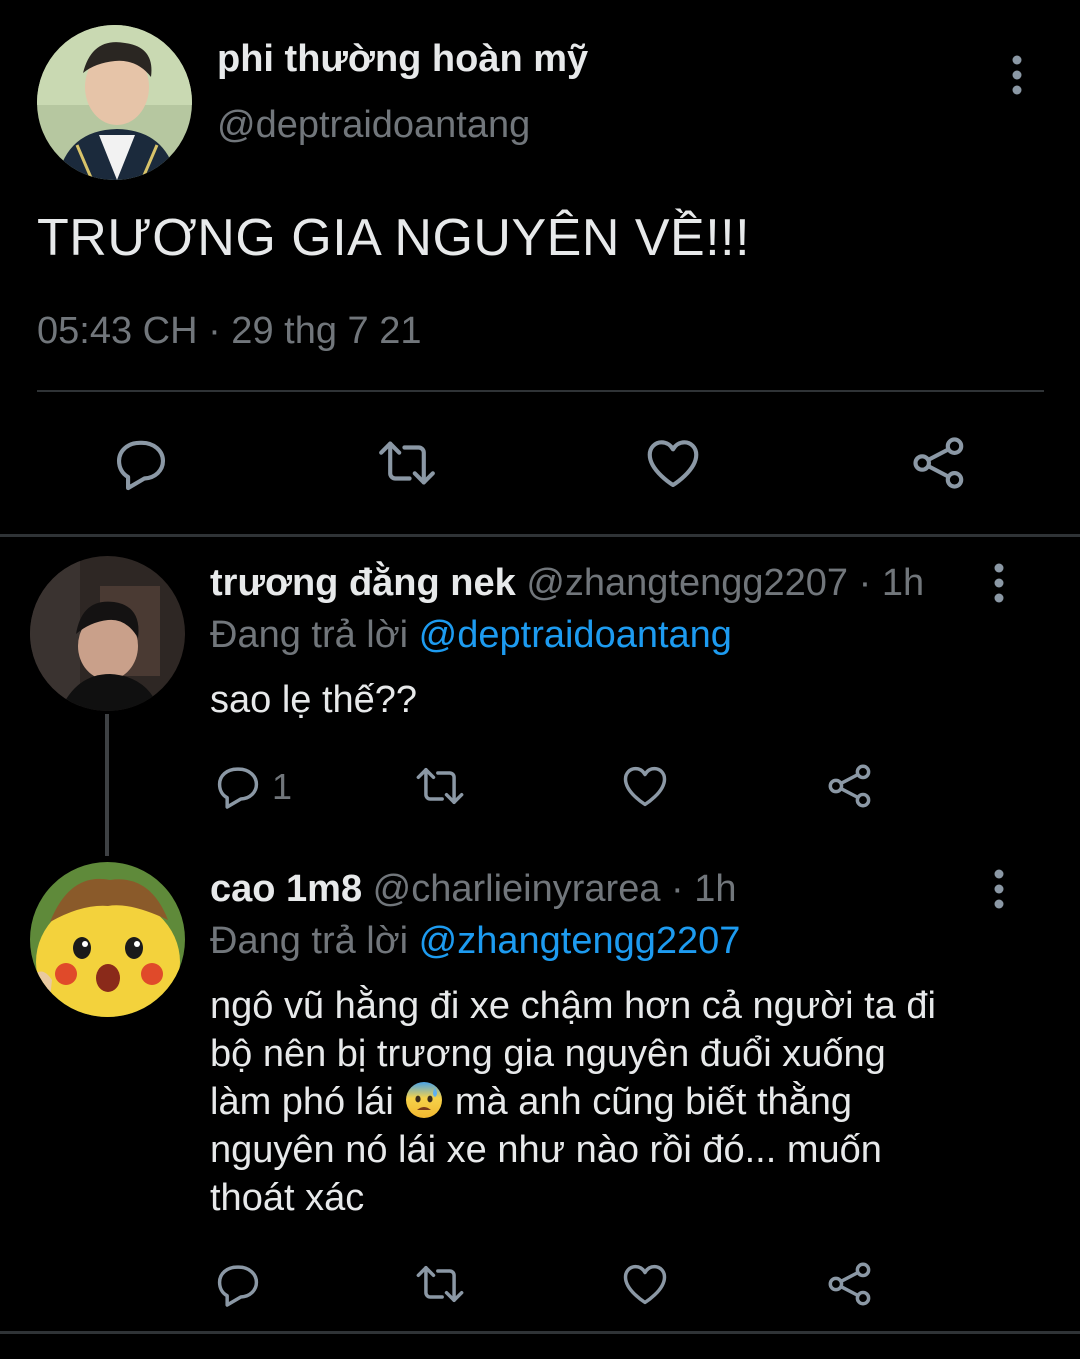 The image size is (1080, 1359). I want to click on reply-text: sao lẹ thế??, so click(314, 700).